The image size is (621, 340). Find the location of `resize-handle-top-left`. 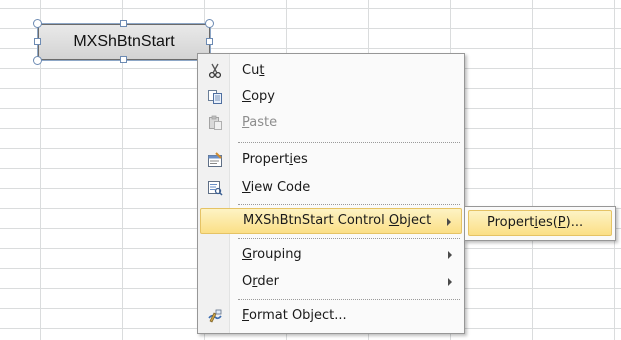

resize-handle-top-left is located at coordinates (37, 23).